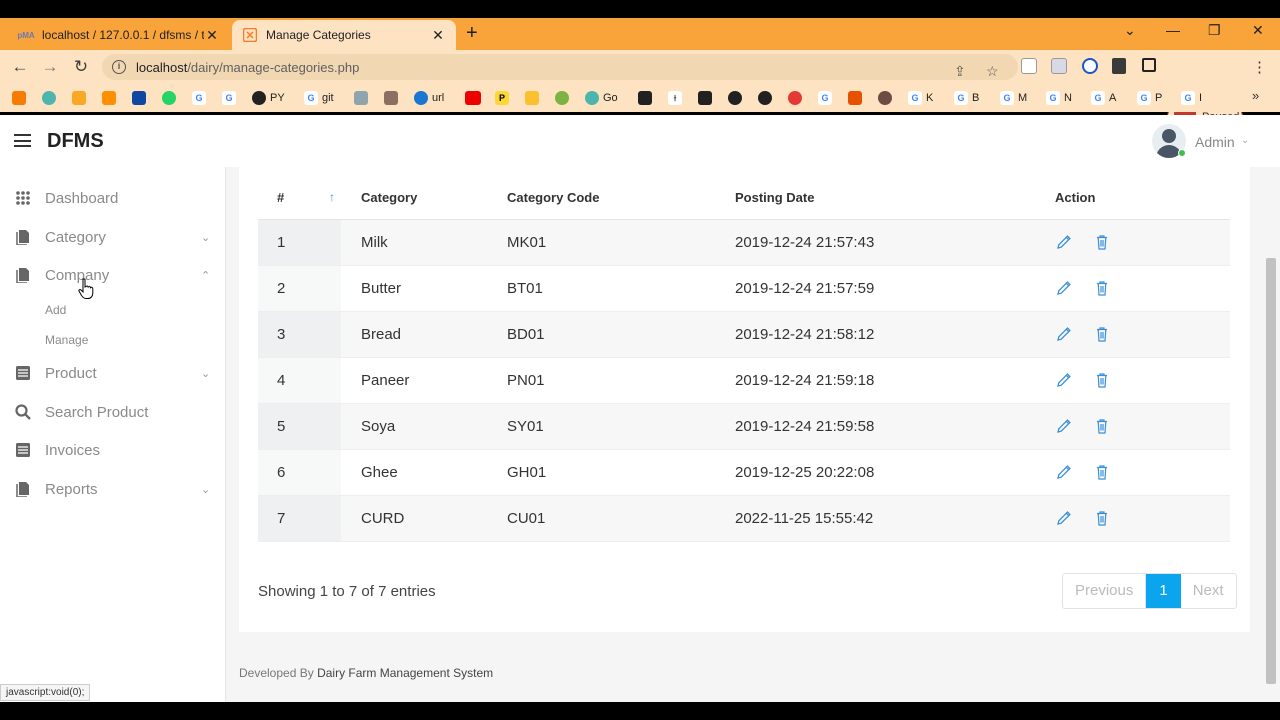 The height and width of the screenshot is (720, 1280). Describe the element at coordinates (66, 340) in the screenshot. I see `sidebar-subitem-manage: Manage` at that location.